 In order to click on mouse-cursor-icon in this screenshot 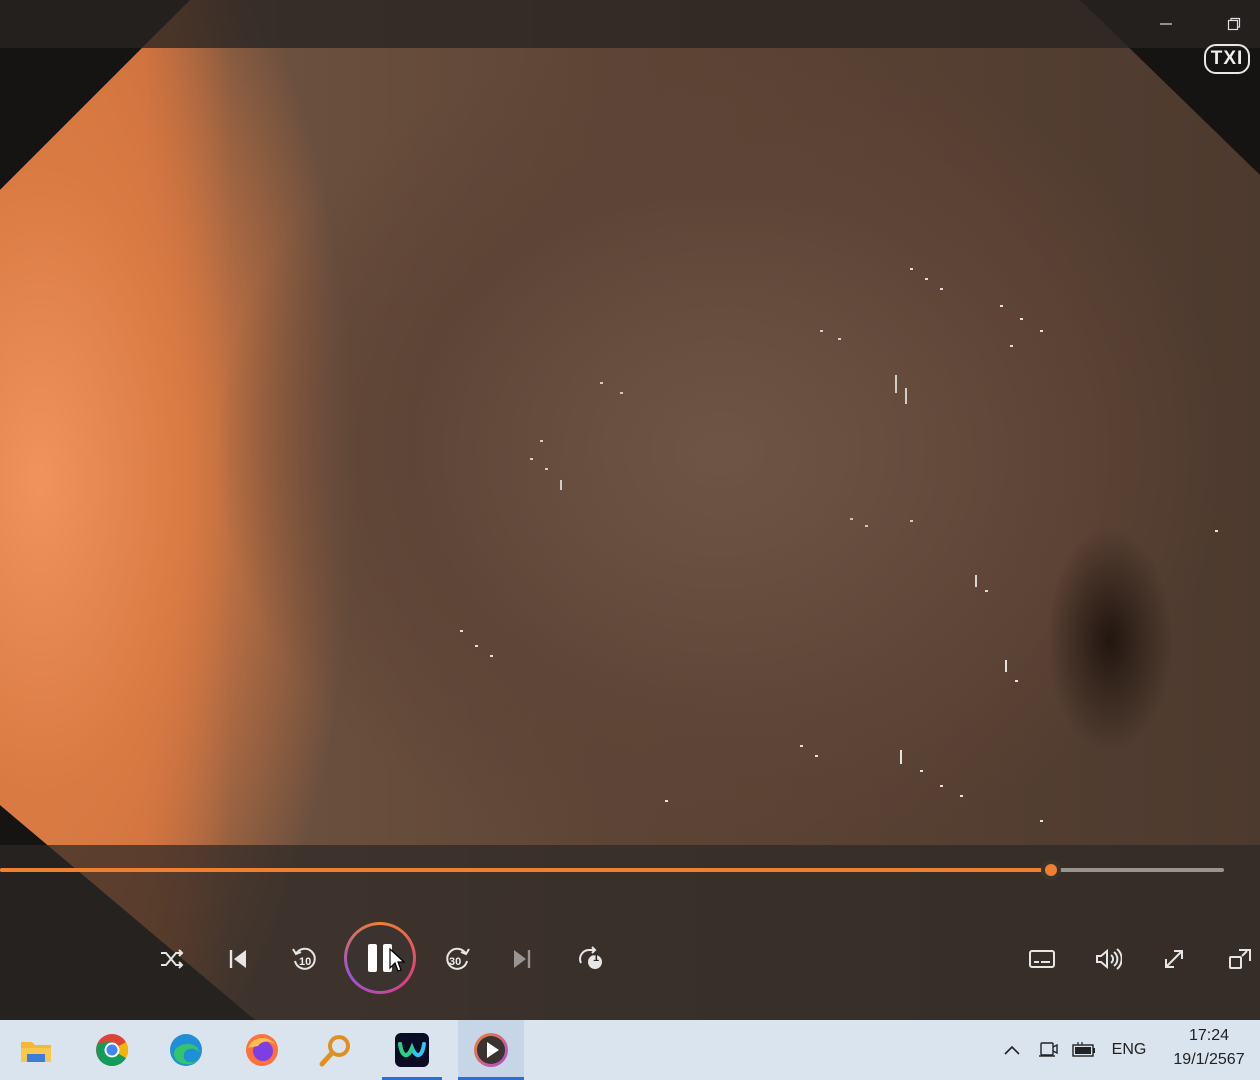, I will do `click(397, 960)`.